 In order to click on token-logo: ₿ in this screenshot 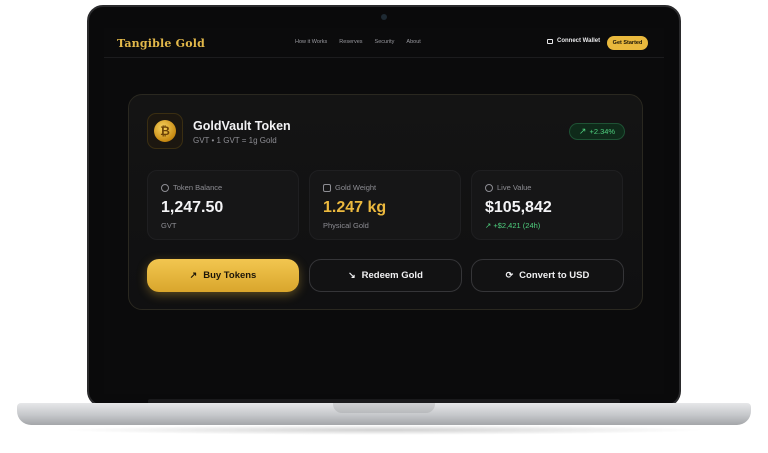, I will do `click(165, 131)`.